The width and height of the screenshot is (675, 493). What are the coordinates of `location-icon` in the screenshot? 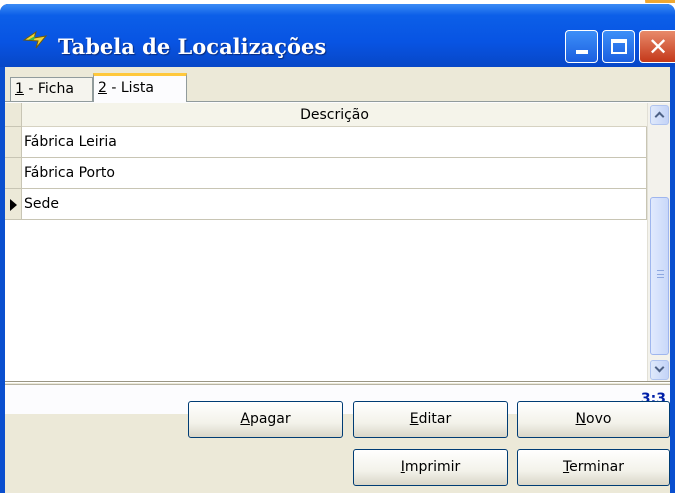 It's located at (35, 39).